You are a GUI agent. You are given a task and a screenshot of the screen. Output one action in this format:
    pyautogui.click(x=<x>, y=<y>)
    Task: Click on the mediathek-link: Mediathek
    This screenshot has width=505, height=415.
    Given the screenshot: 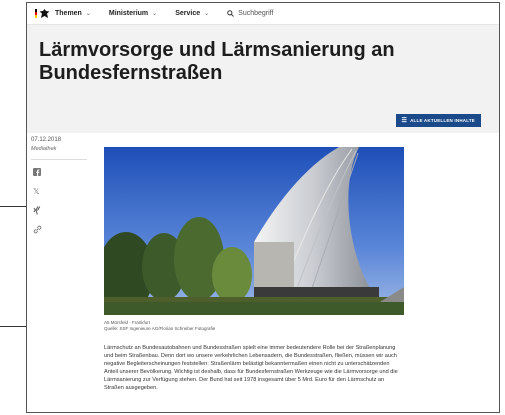 What is the action you would take?
    pyautogui.click(x=61, y=149)
    